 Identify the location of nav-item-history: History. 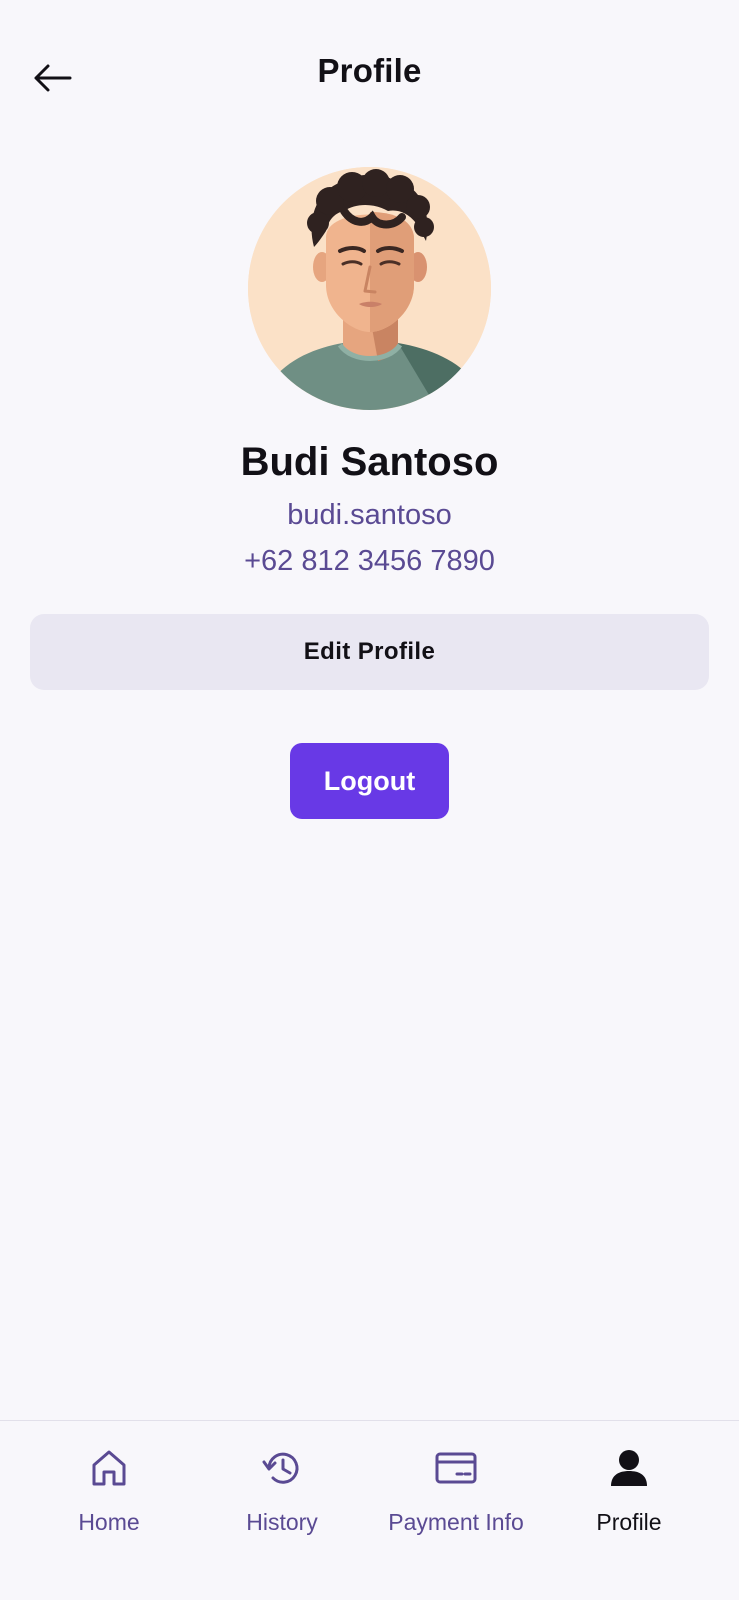
(282, 1496).